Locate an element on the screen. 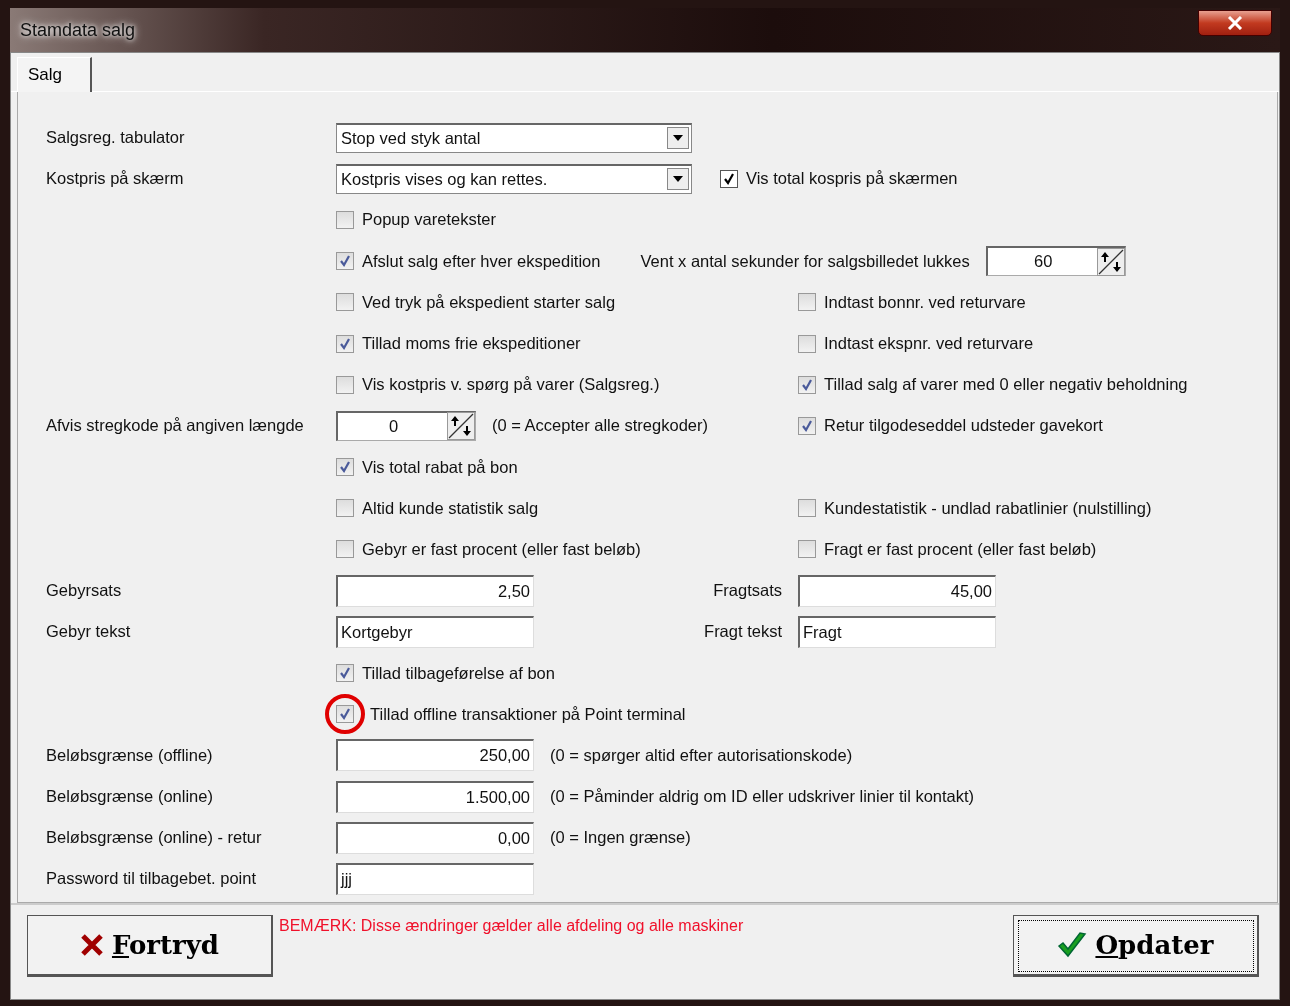 Image resolution: width=1290 pixels, height=1006 pixels. checkbox: Vis total kospris på skærmen is located at coordinates (839, 179).